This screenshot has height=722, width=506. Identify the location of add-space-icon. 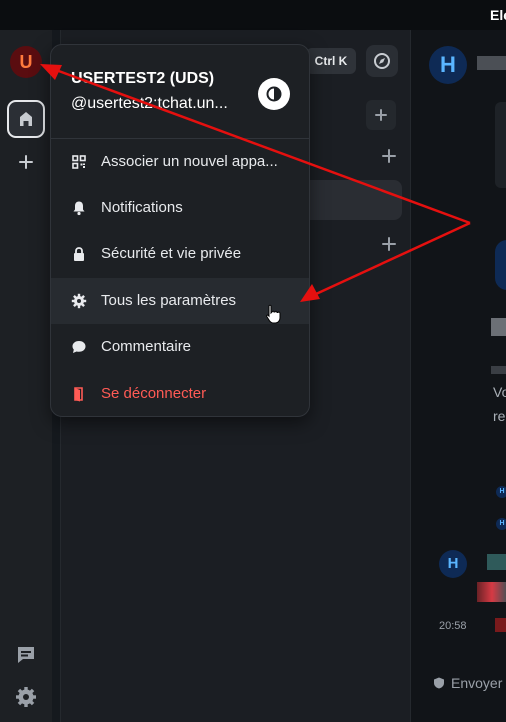
(26, 162).